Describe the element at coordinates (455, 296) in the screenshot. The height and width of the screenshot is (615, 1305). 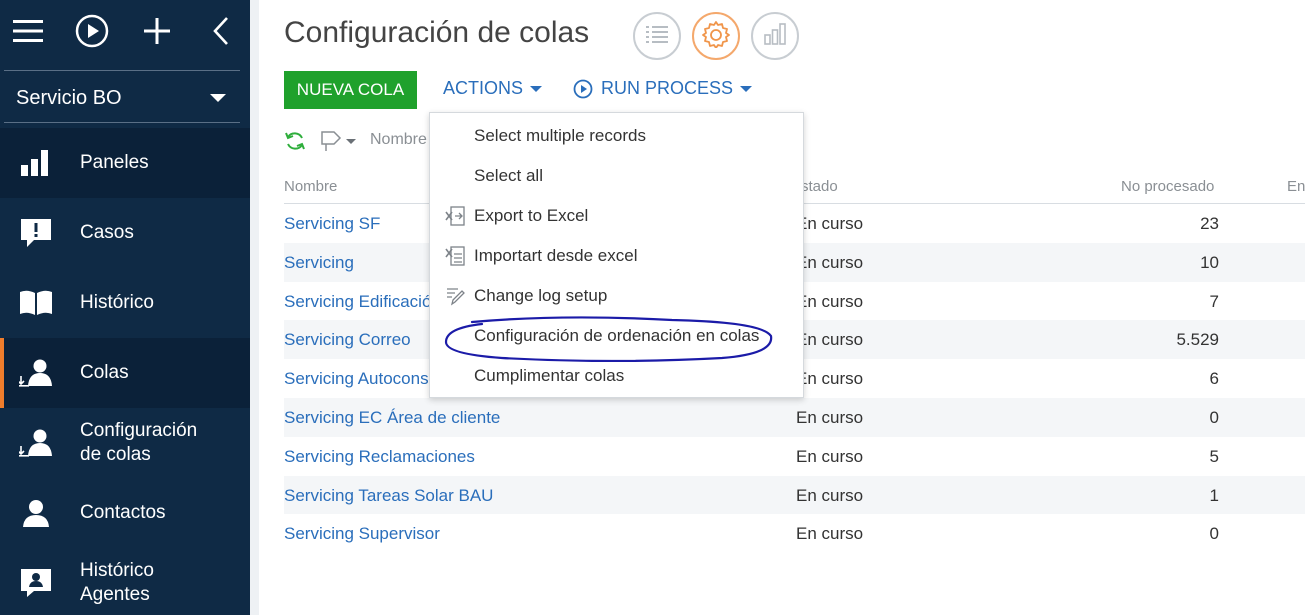
I see `edit-log-icon` at that location.